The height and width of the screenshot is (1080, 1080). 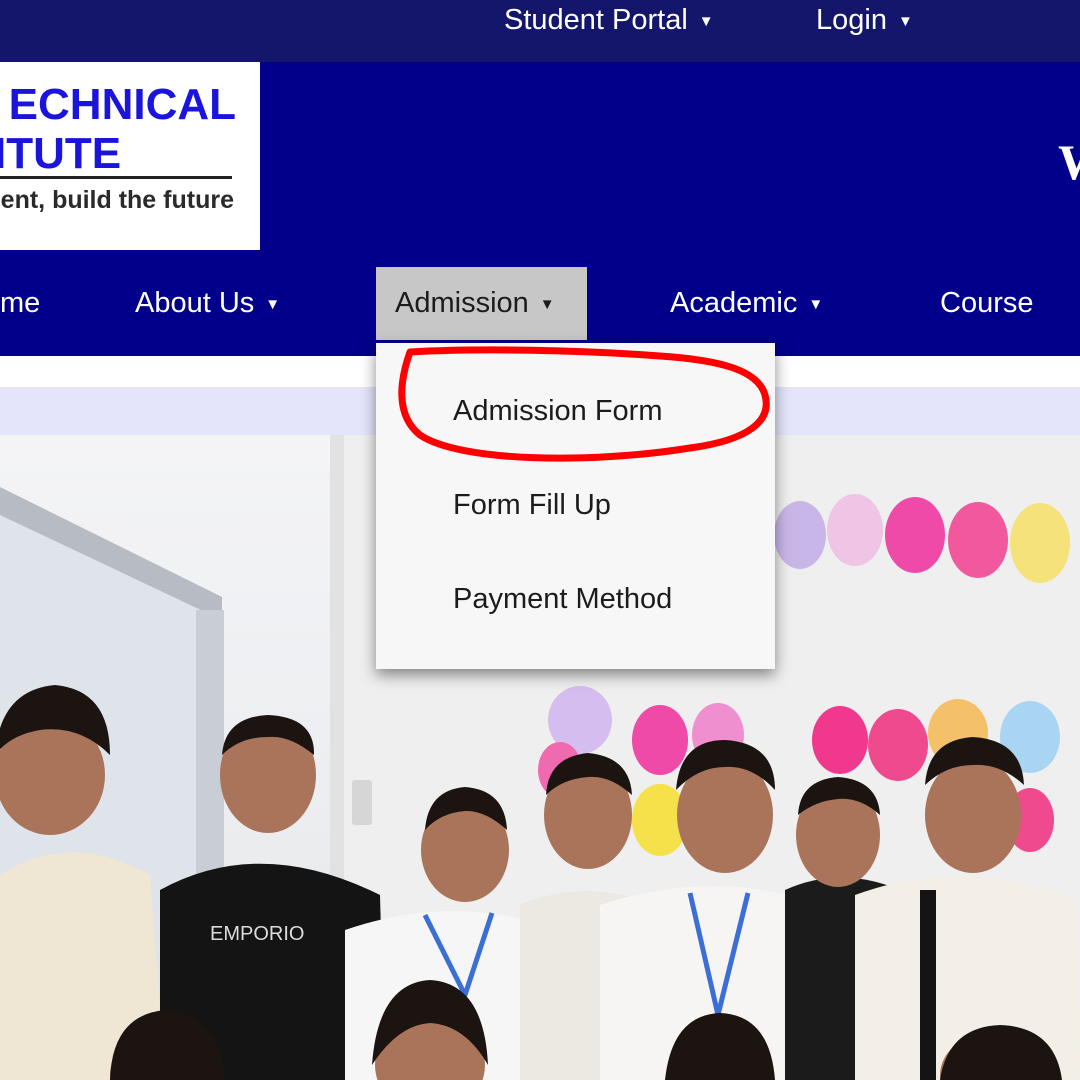 I want to click on login-label: Login, so click(x=851, y=20).